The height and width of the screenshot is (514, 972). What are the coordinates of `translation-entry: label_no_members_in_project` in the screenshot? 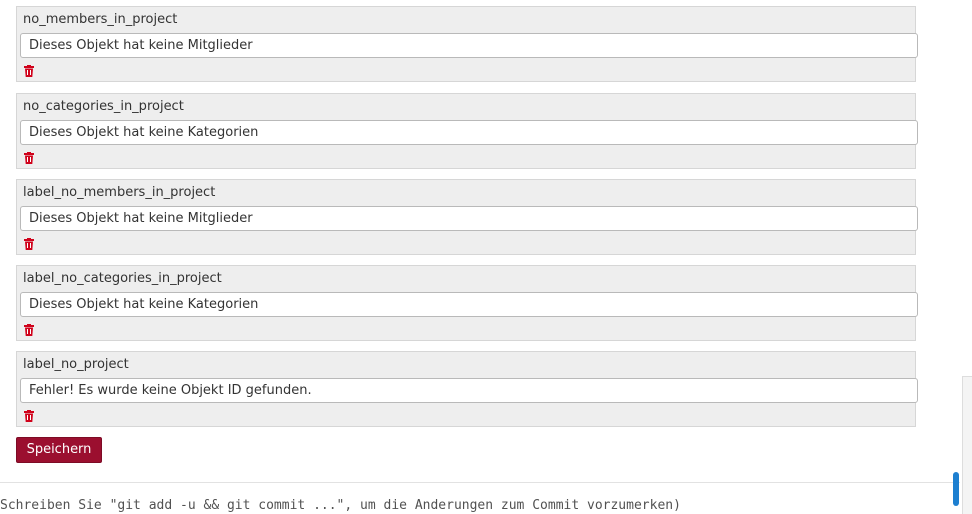 It's located at (467, 217).